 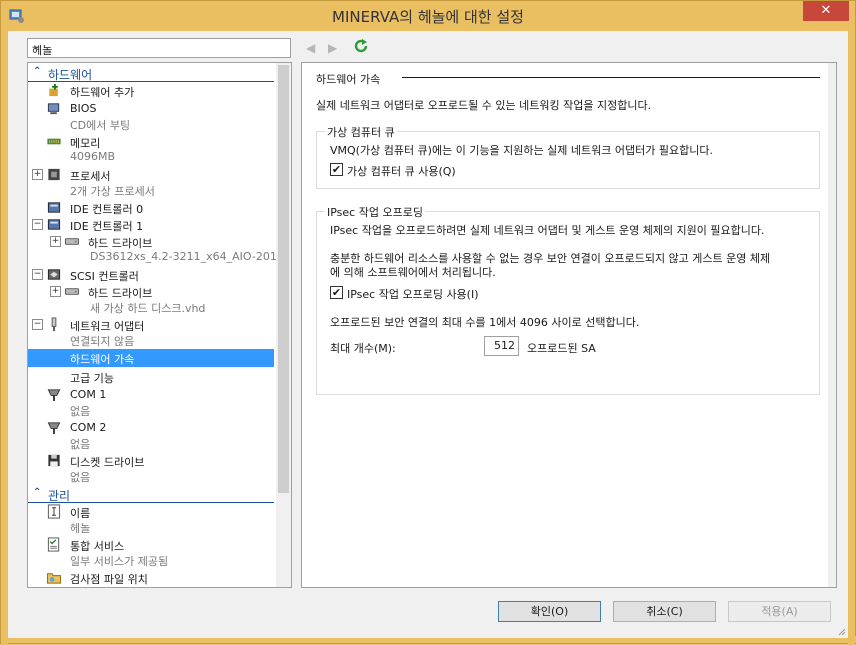 I want to click on ipsec-fallback-text-2: 에 의해 소프트웨어에서 처리됩니다., so click(x=413, y=272).